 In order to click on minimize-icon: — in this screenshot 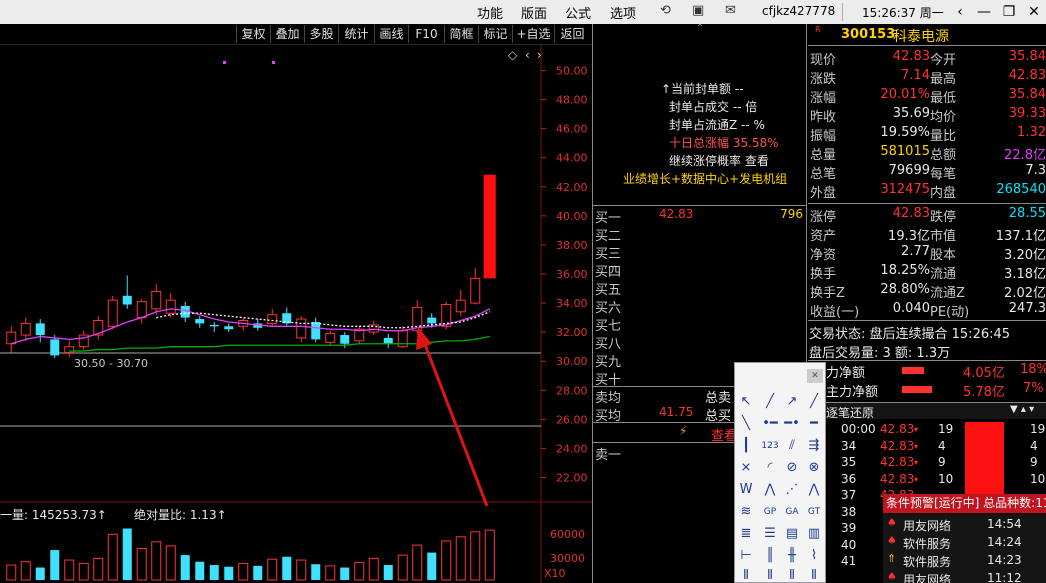, I will do `click(984, 12)`.